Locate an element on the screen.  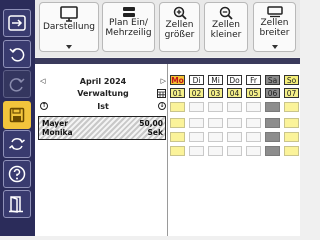
day-header-sa: Sa is located at coordinates (272, 80).